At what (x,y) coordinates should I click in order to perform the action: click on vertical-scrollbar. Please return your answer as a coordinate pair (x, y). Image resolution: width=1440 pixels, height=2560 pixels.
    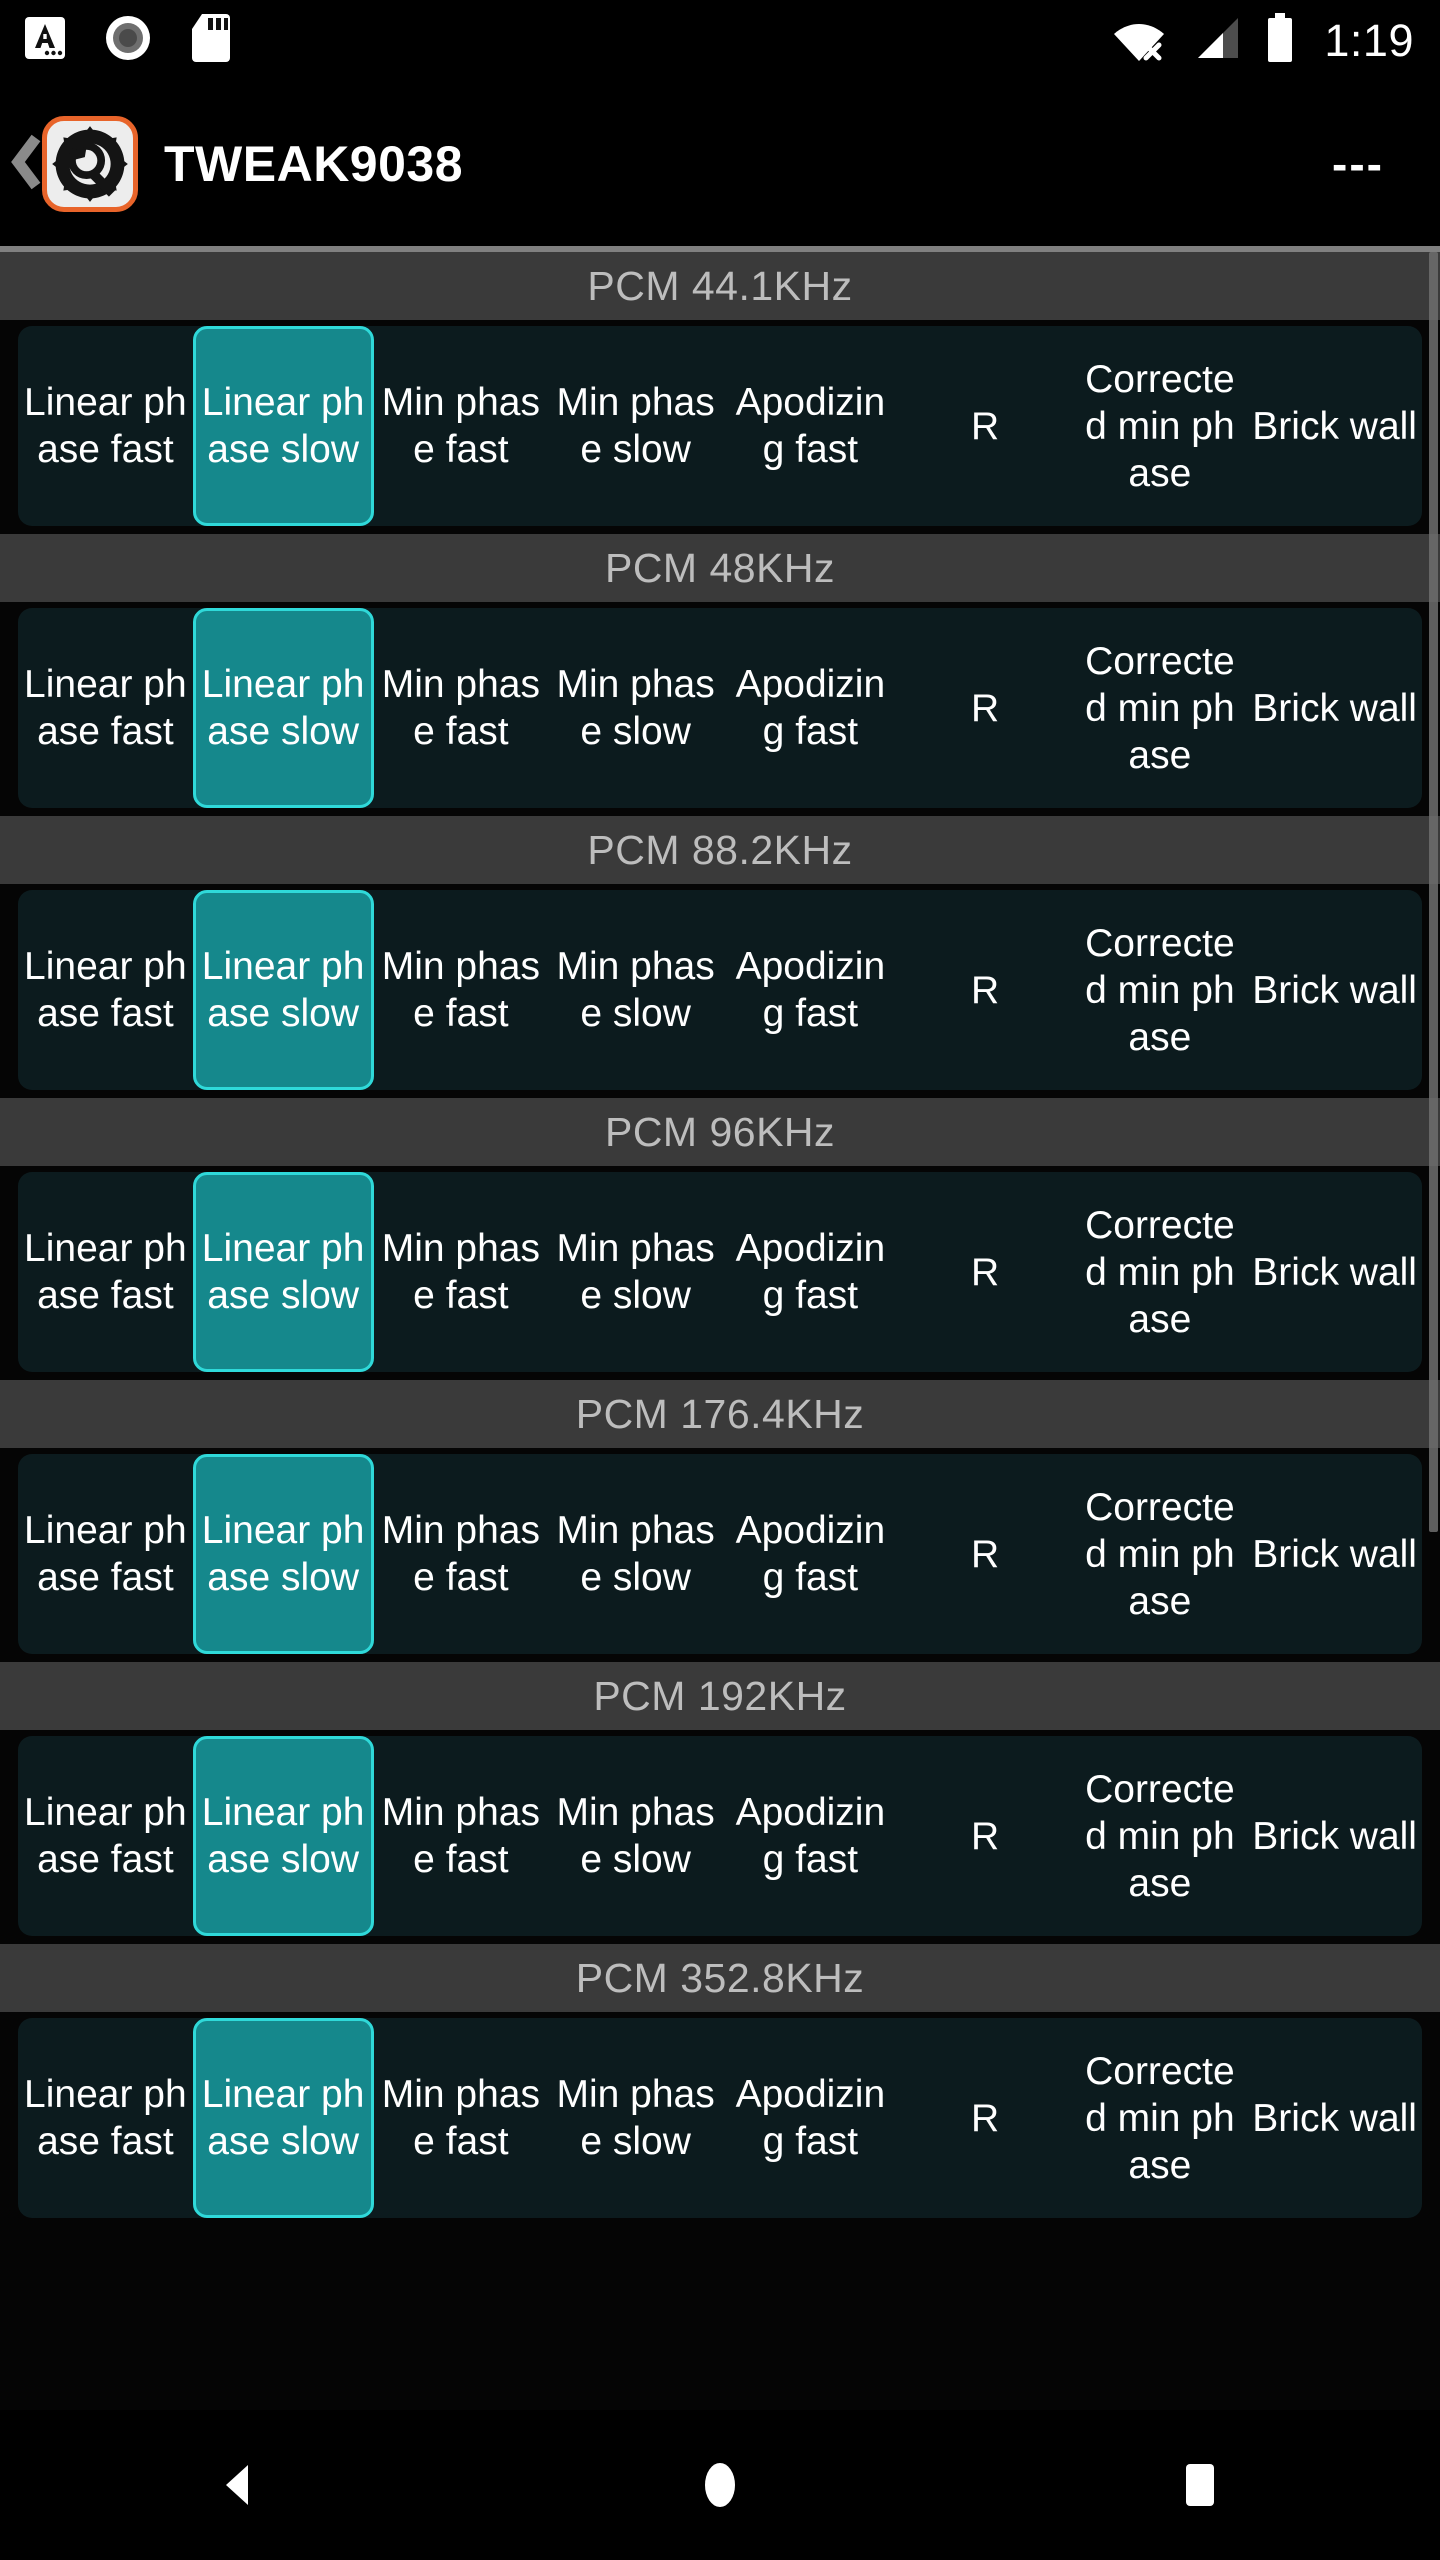
    Looking at the image, I should click on (1434, 1331).